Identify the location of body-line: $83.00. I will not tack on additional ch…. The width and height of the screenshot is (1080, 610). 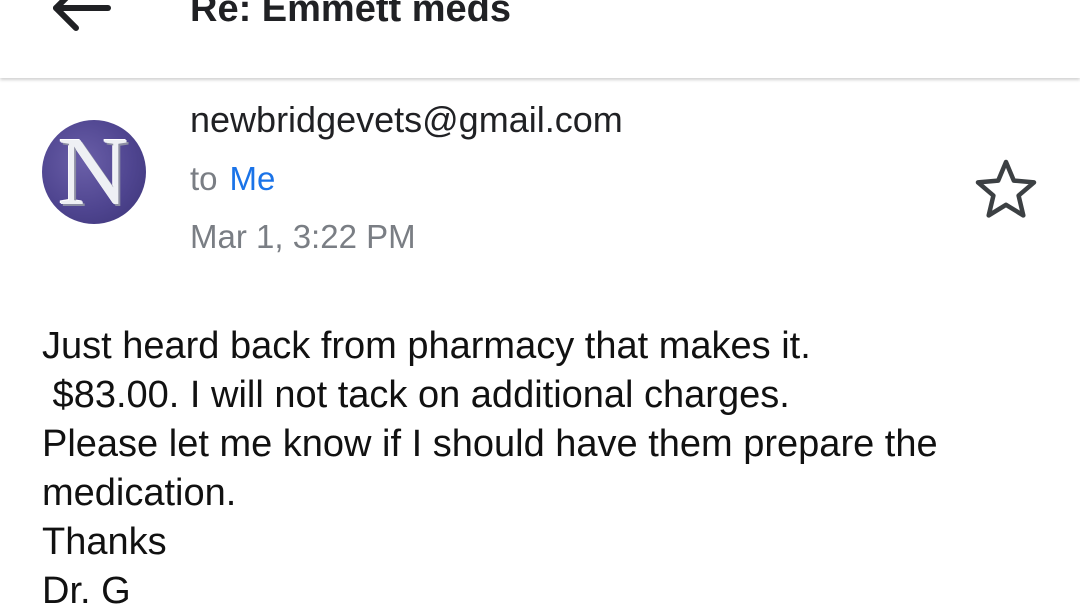
(416, 395).